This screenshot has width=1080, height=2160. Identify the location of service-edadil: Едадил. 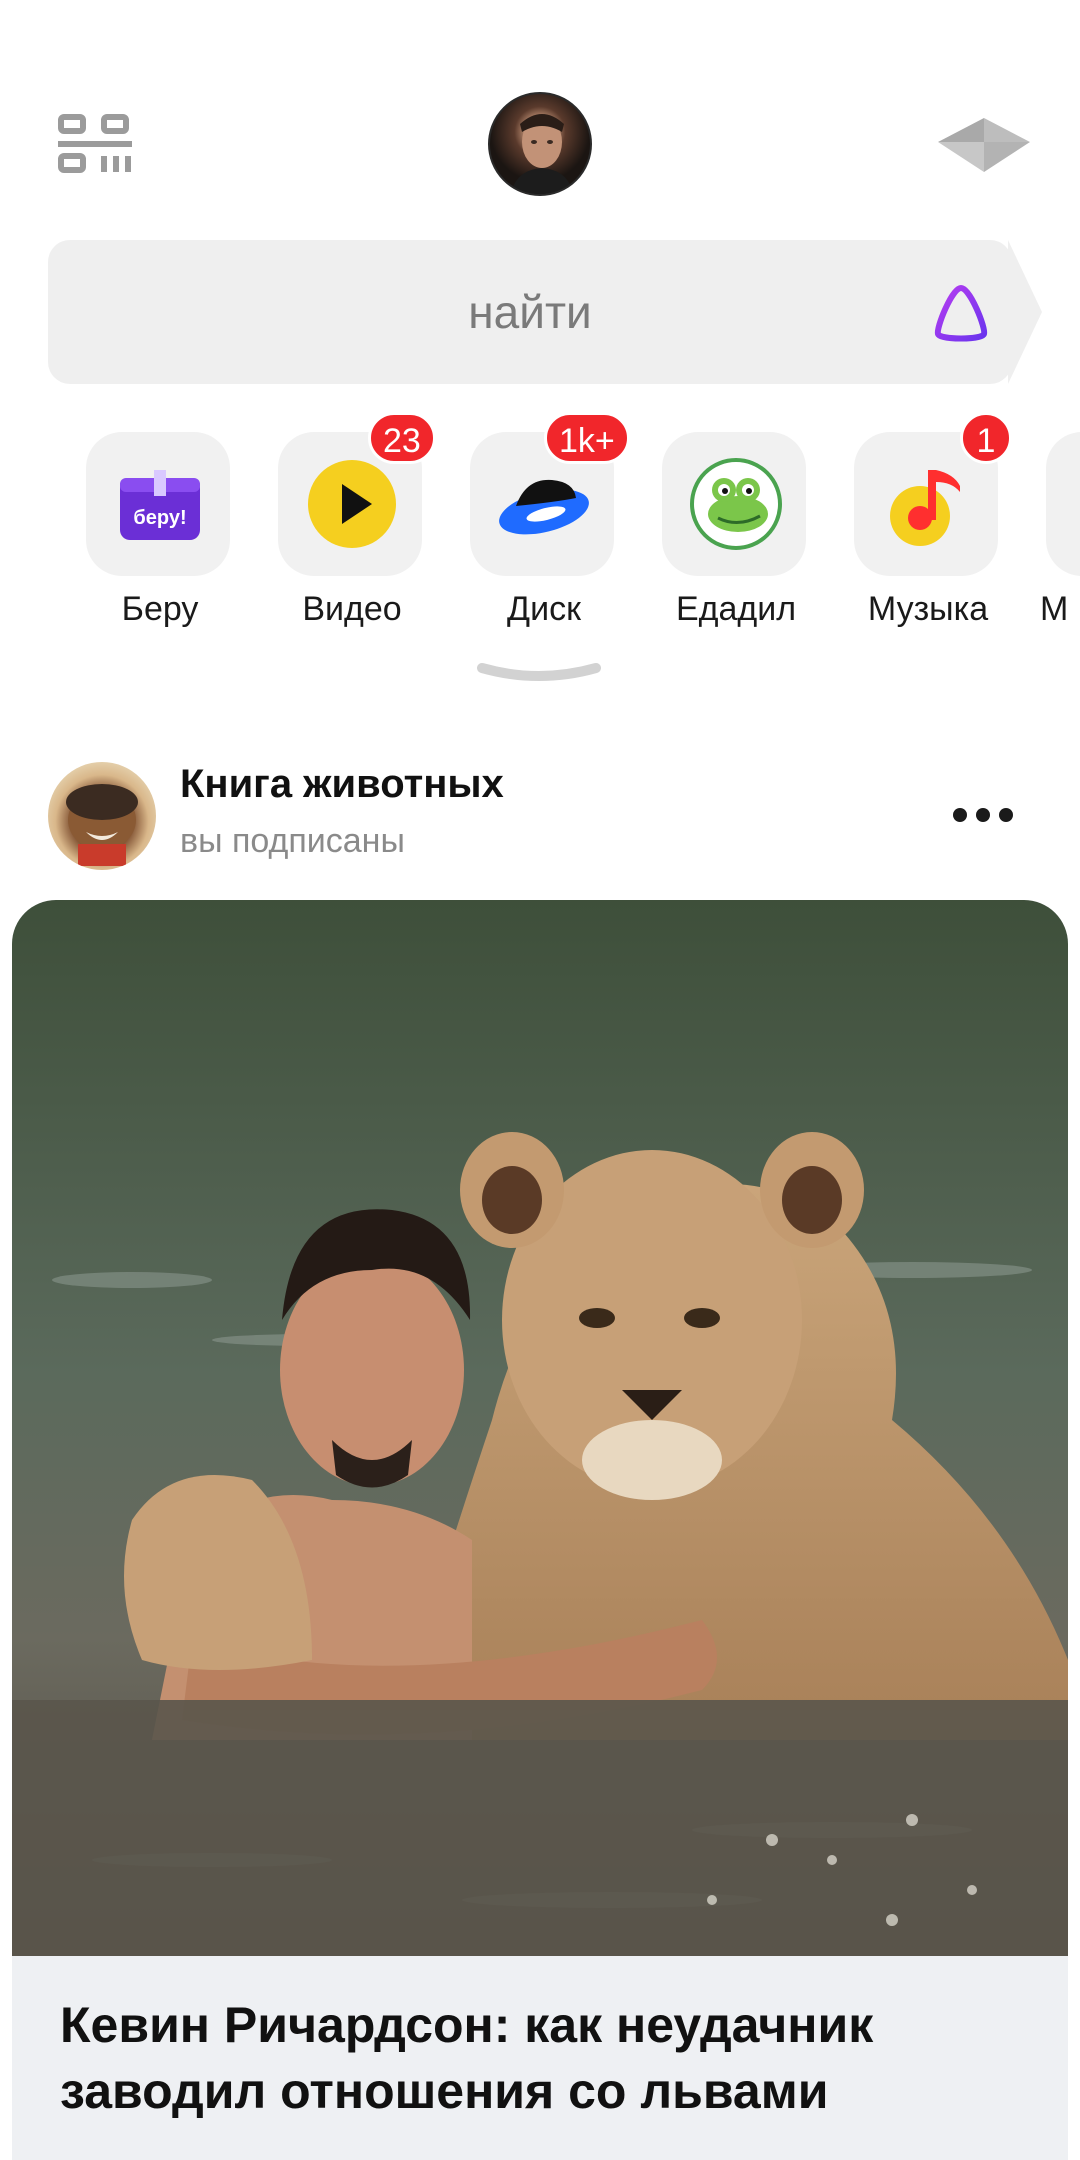
(736, 540).